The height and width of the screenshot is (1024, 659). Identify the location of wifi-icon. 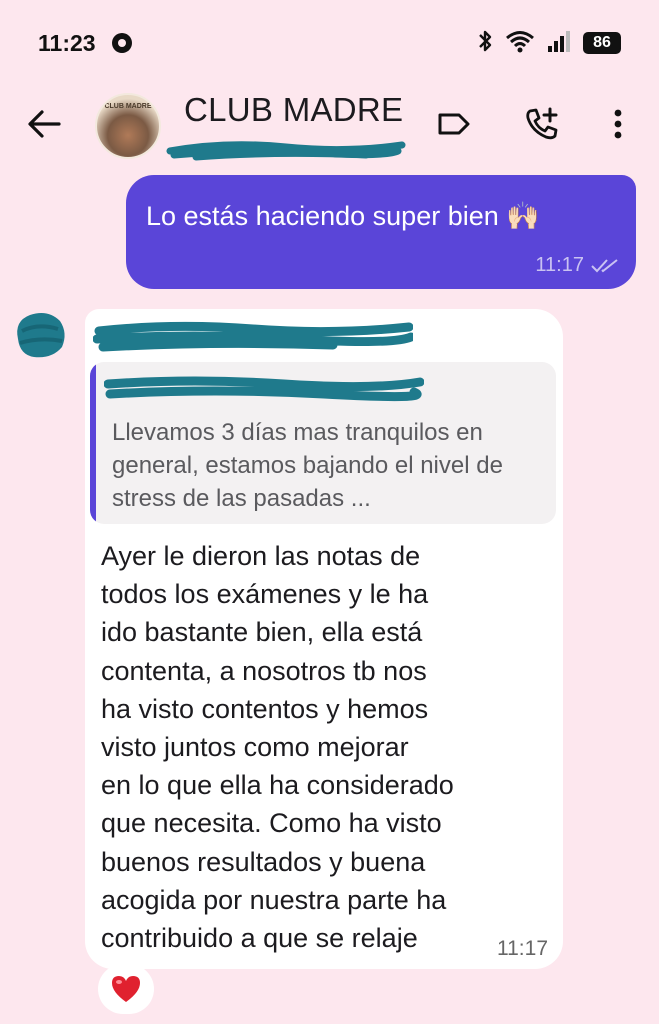
(520, 43).